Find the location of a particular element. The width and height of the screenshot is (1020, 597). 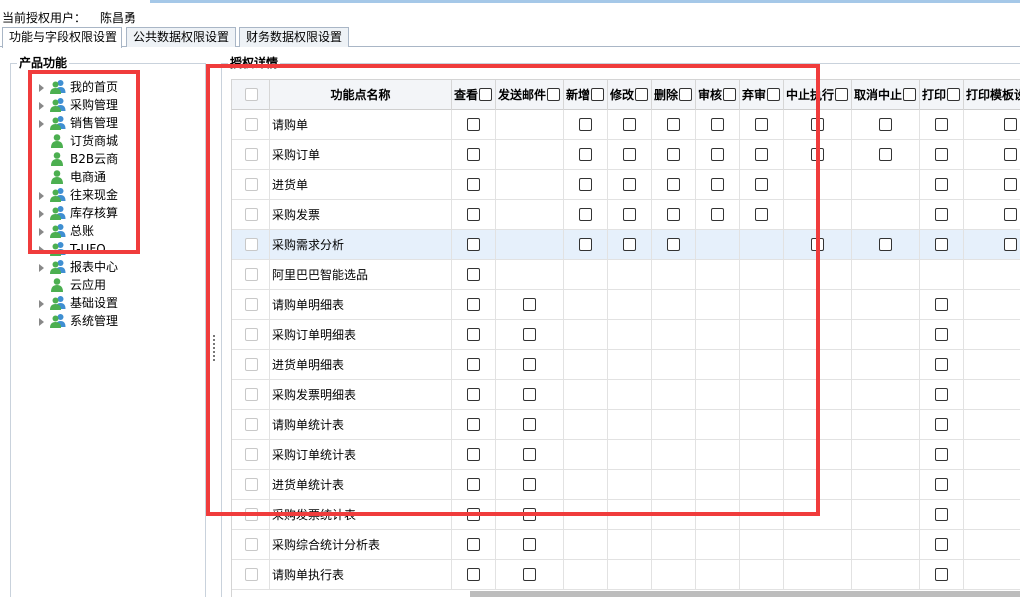

table-row: 请购单执行表 is located at coordinates (626, 575).